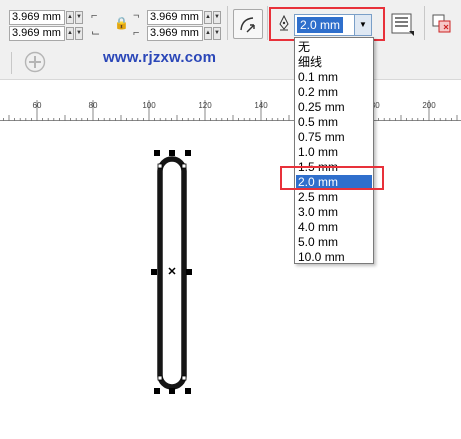 The width and height of the screenshot is (461, 439). Describe the element at coordinates (334, 227) in the screenshot. I see `dropdown-option: 4.0 mm` at that location.